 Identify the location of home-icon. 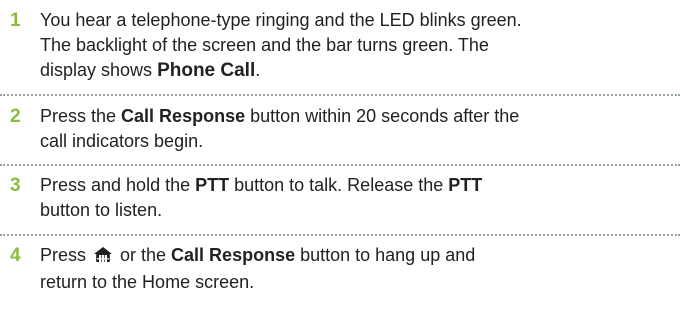
(103, 257).